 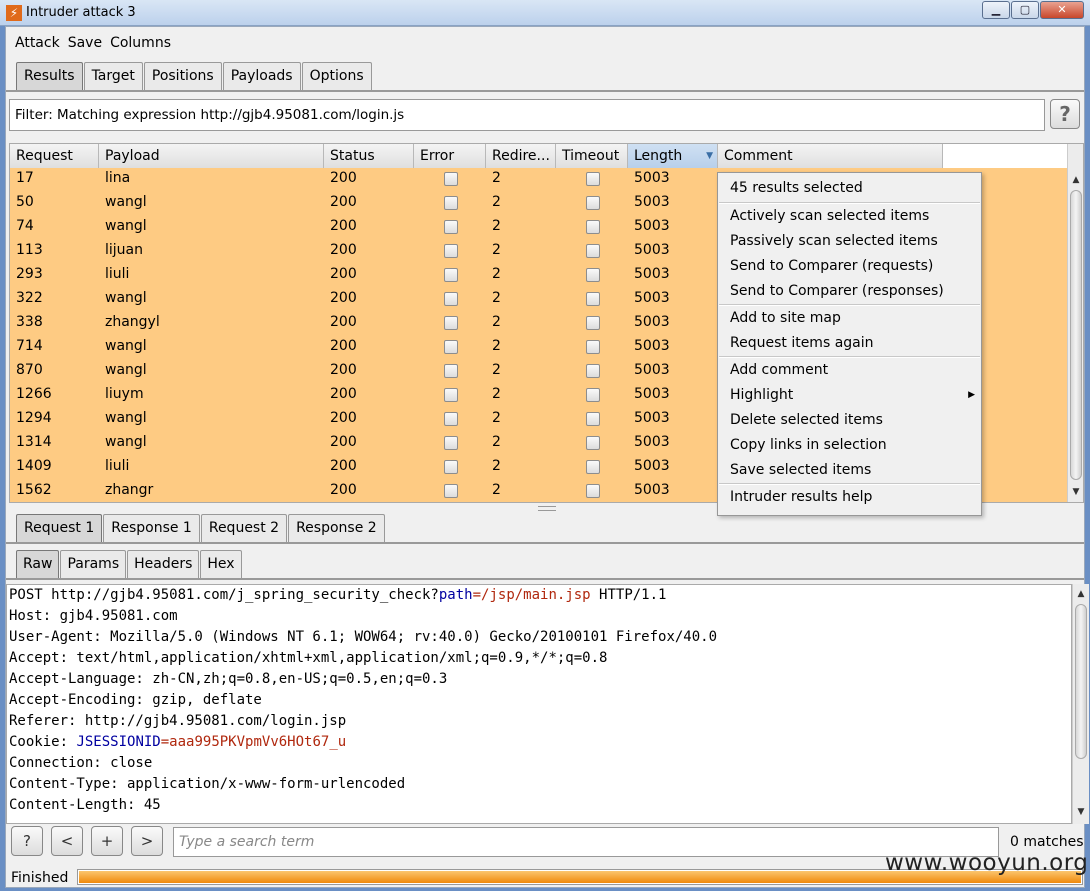 What do you see at coordinates (369, 157) in the screenshot?
I see `column-status: Status` at bounding box center [369, 157].